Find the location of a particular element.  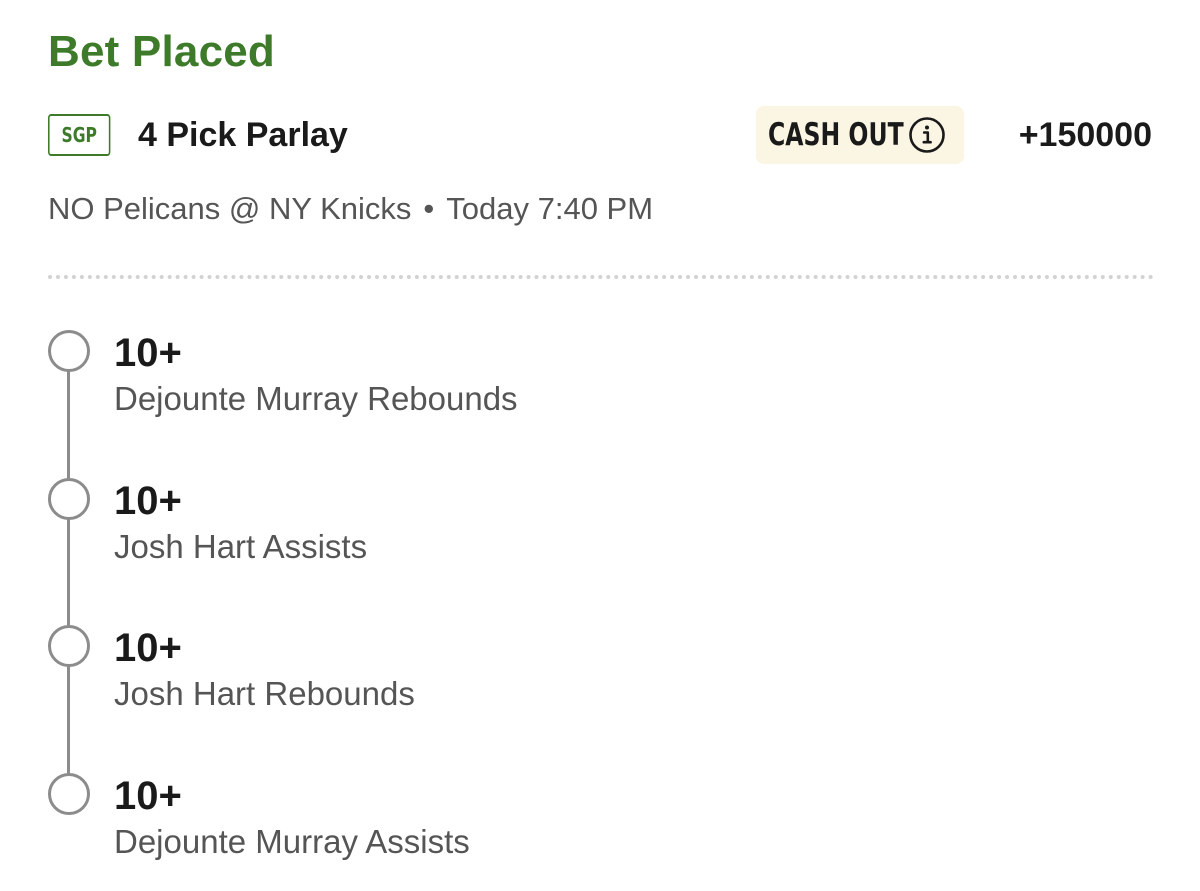

cash-out-button: CASH OUT is located at coordinates (860, 135).